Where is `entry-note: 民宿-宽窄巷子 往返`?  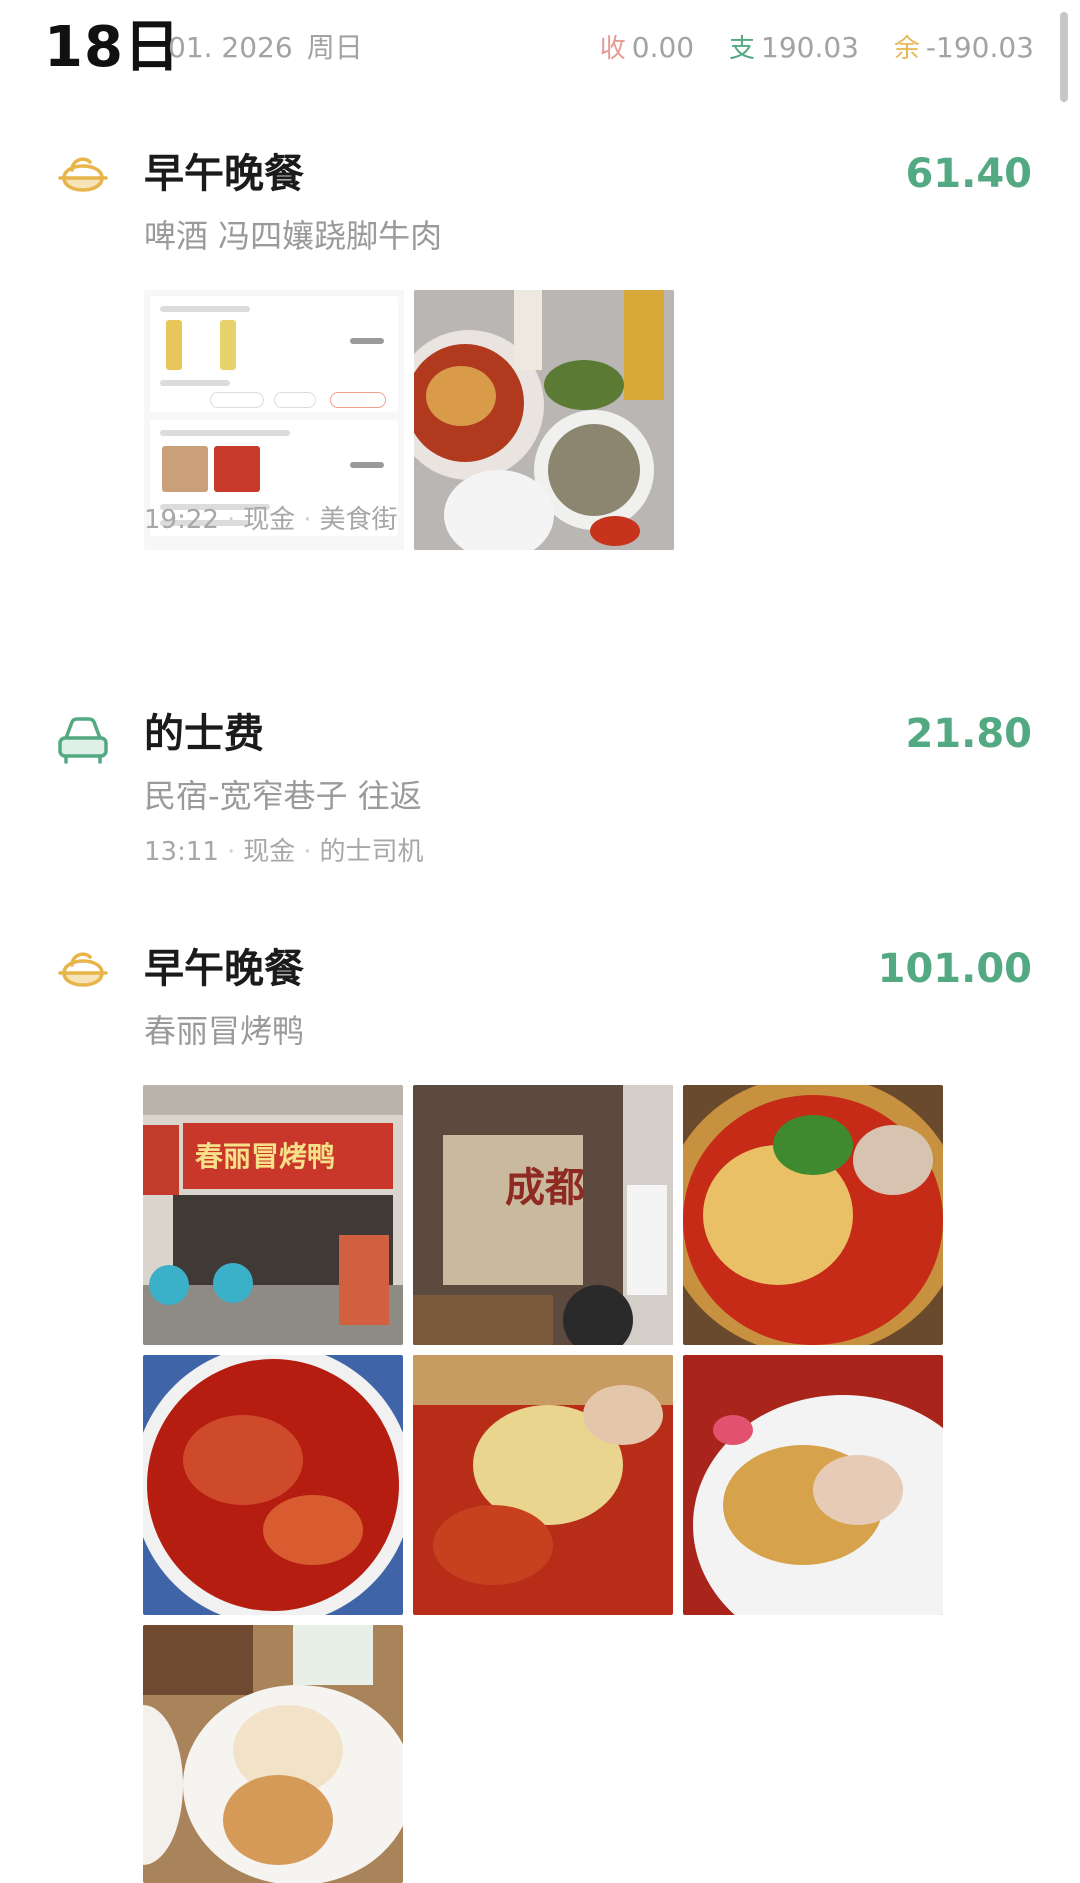 entry-note: 民宿-宽窄巷子 往返 is located at coordinates (283, 796).